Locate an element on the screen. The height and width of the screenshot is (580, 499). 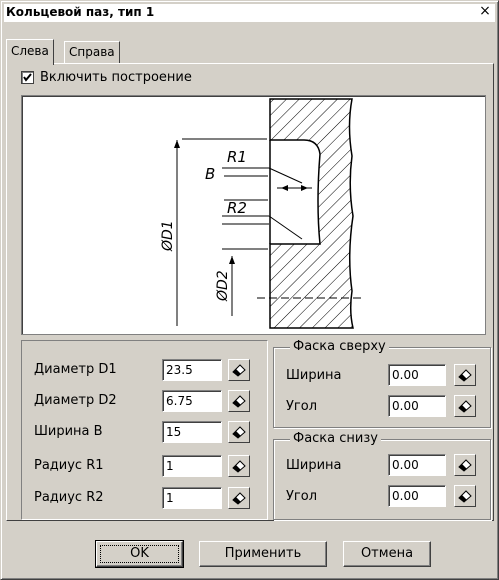
width-b-field: 15 is located at coordinates (192, 432).